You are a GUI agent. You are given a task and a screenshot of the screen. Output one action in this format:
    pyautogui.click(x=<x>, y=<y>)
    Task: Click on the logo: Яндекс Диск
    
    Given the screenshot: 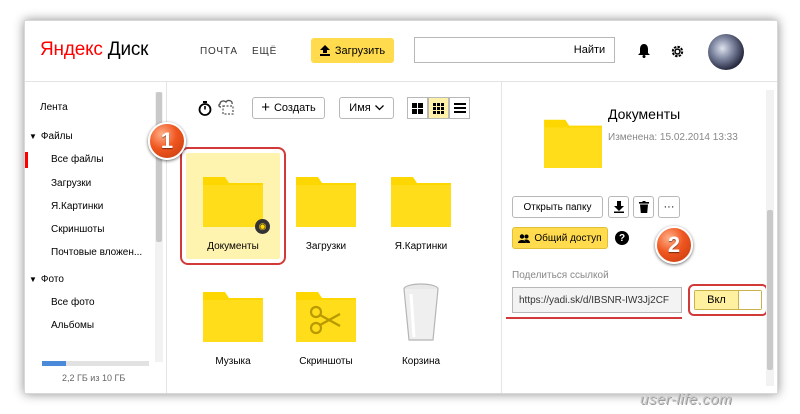 What is the action you would take?
    pyautogui.click(x=94, y=50)
    